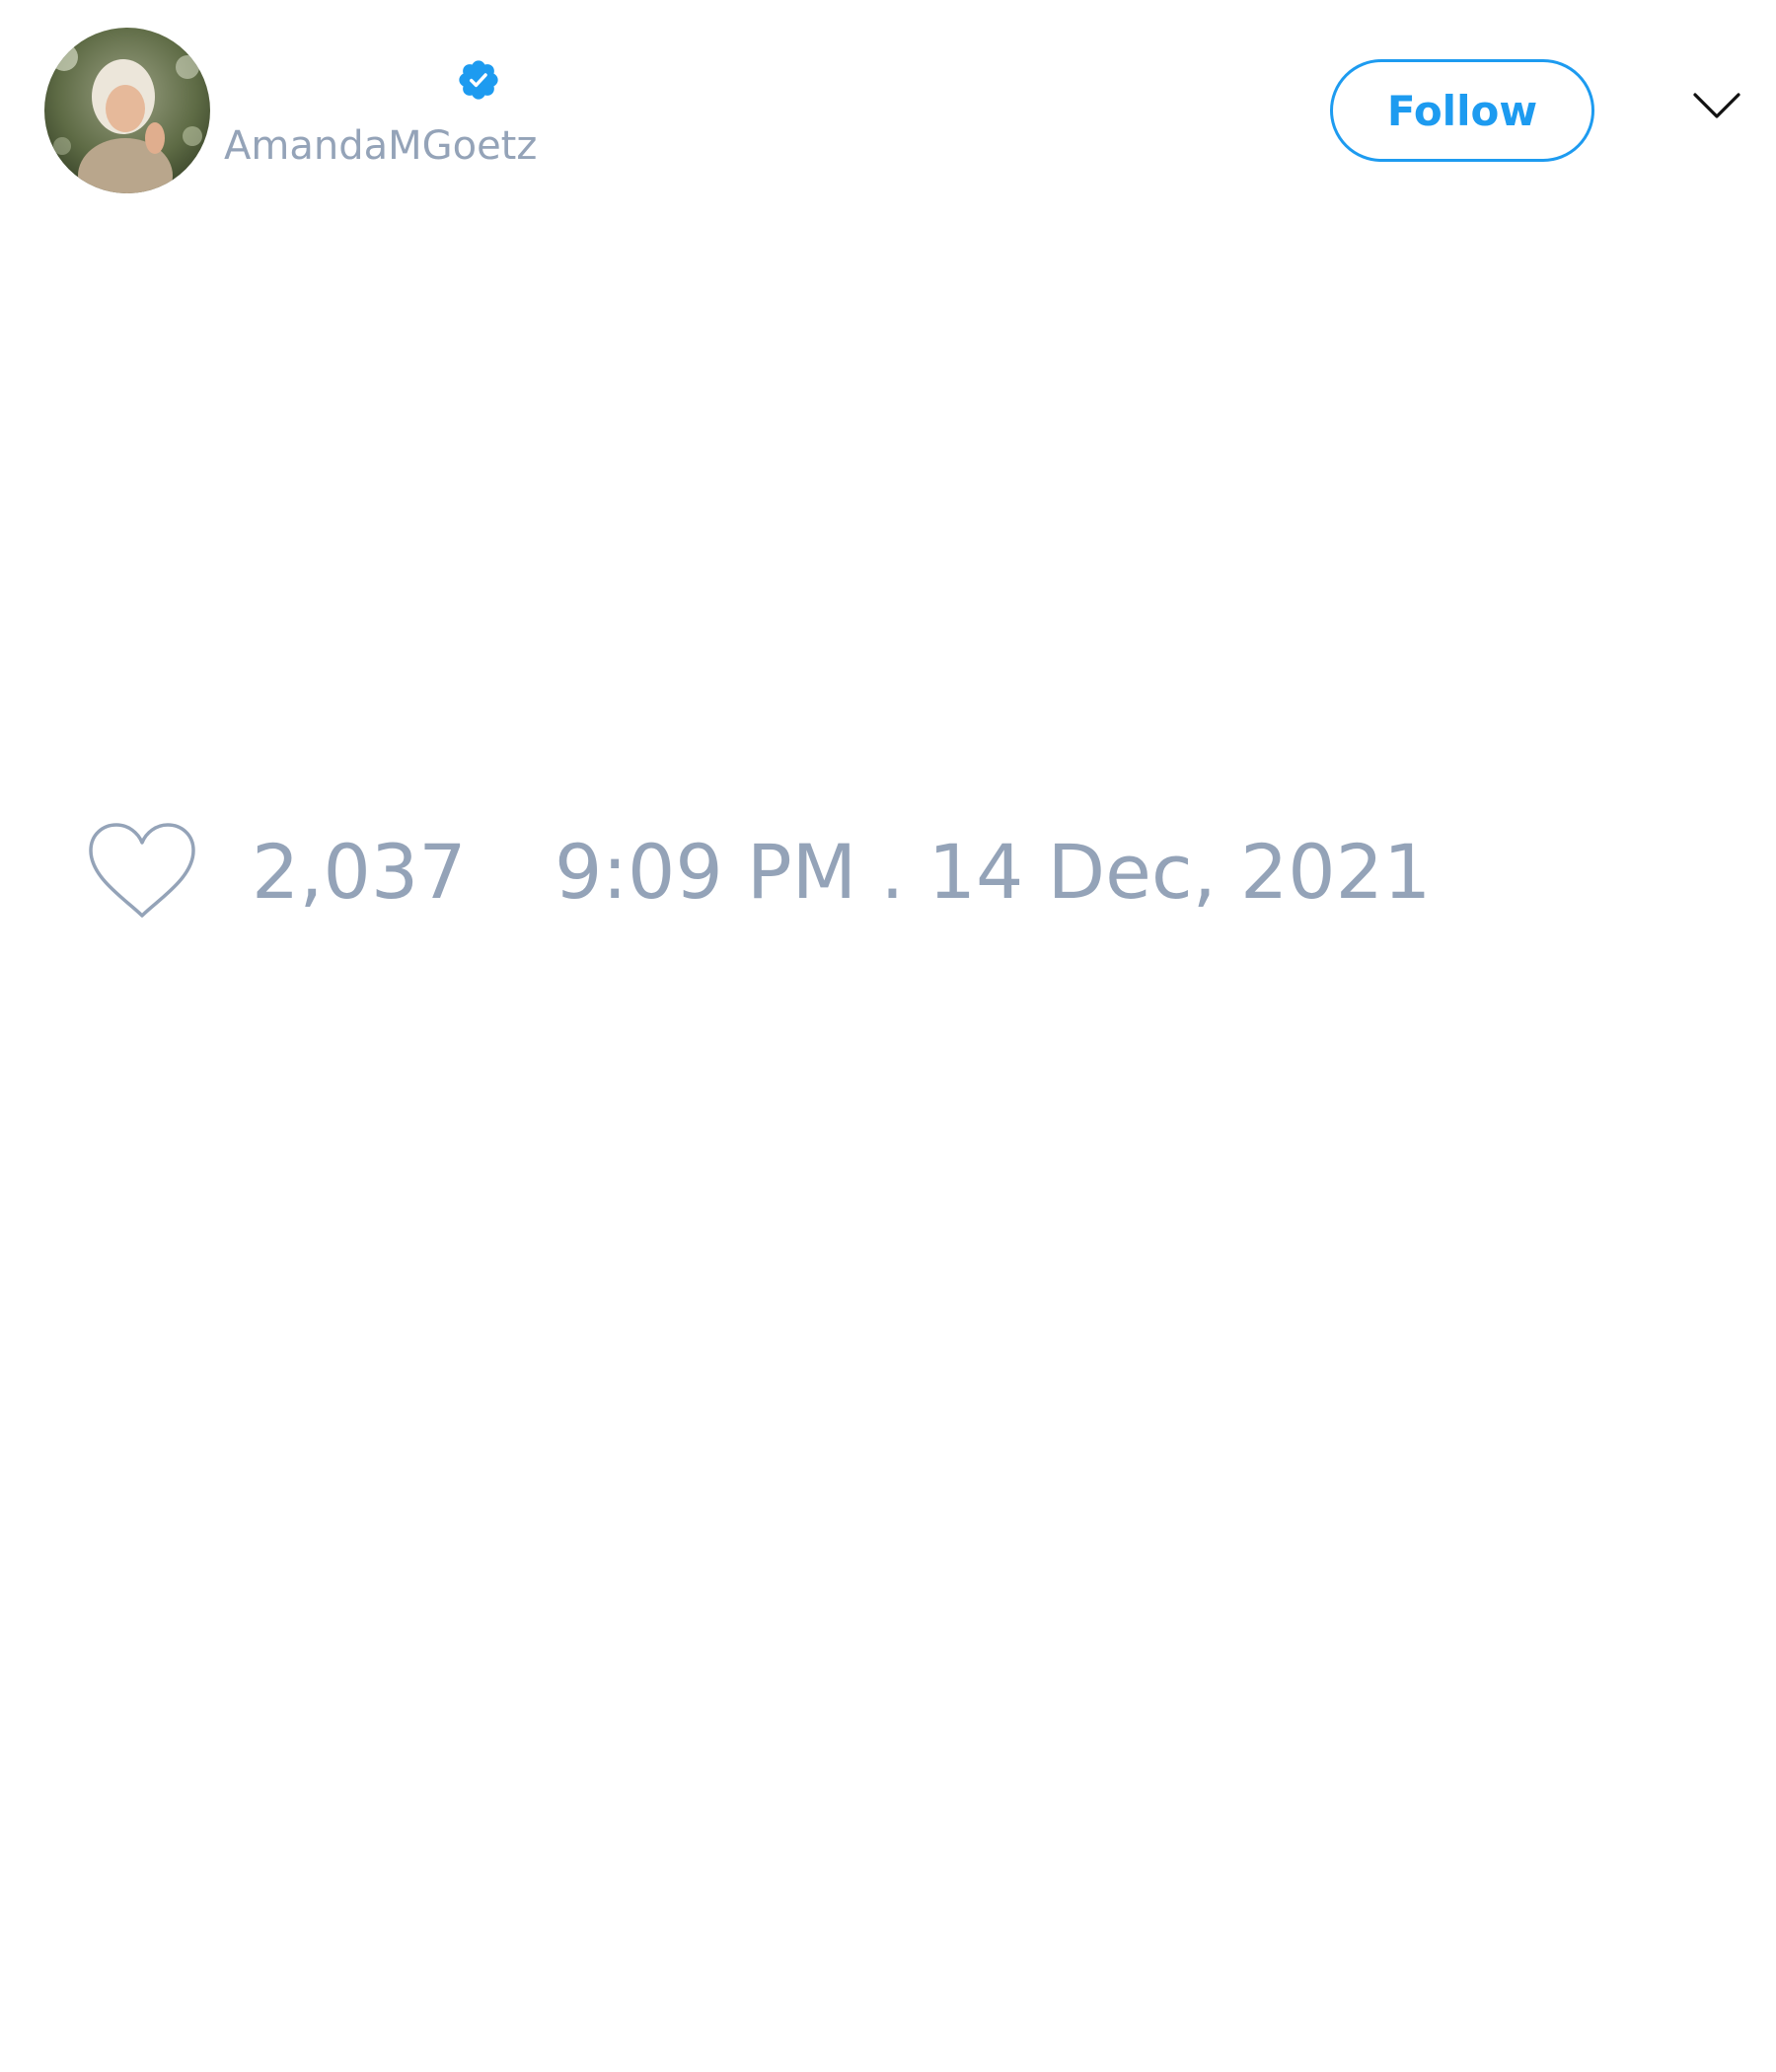 The width and height of the screenshot is (1776, 2072). I want to click on profile-photo, so click(127, 111).